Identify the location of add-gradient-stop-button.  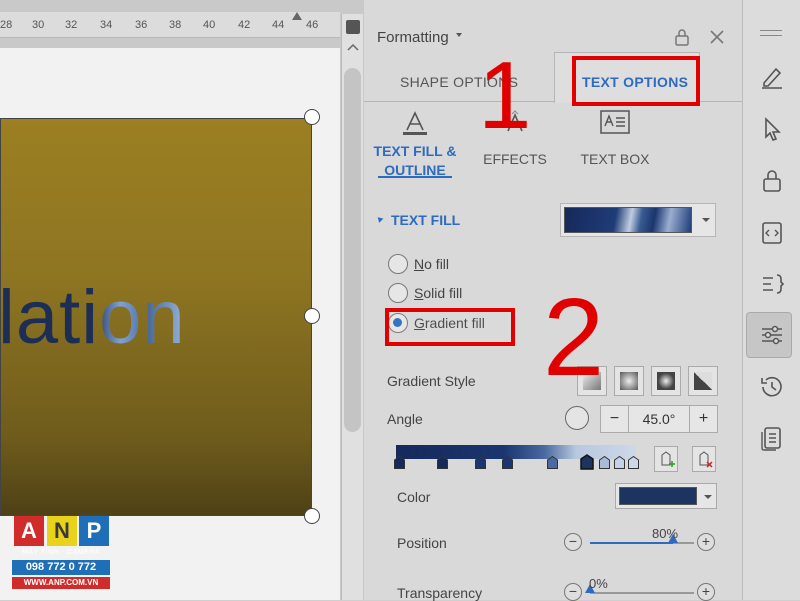
(666, 459).